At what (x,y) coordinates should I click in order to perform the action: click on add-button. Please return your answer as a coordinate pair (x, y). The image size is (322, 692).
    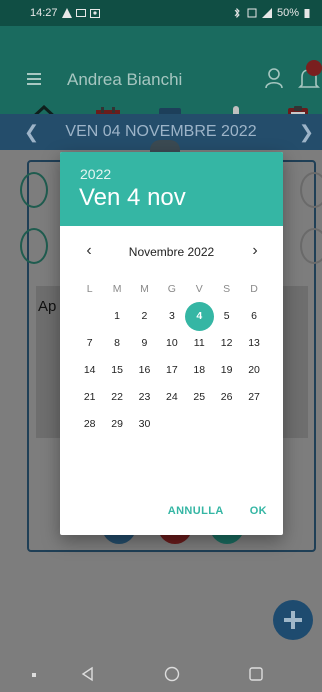
    Looking at the image, I should click on (293, 620).